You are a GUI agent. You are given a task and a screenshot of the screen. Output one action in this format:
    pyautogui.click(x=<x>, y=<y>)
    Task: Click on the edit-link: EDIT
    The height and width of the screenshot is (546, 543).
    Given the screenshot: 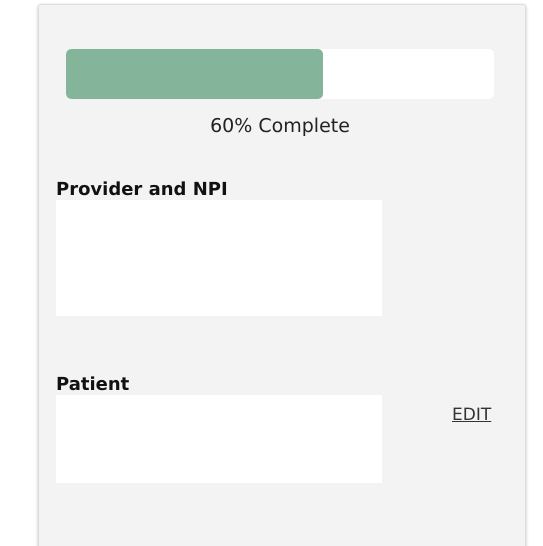 What is the action you would take?
    pyautogui.click(x=472, y=415)
    